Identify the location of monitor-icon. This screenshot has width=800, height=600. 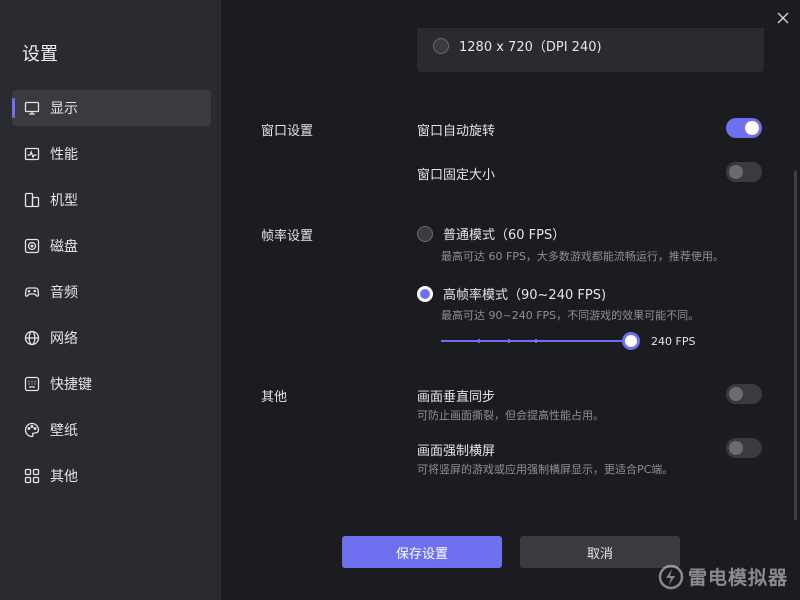
(32, 108).